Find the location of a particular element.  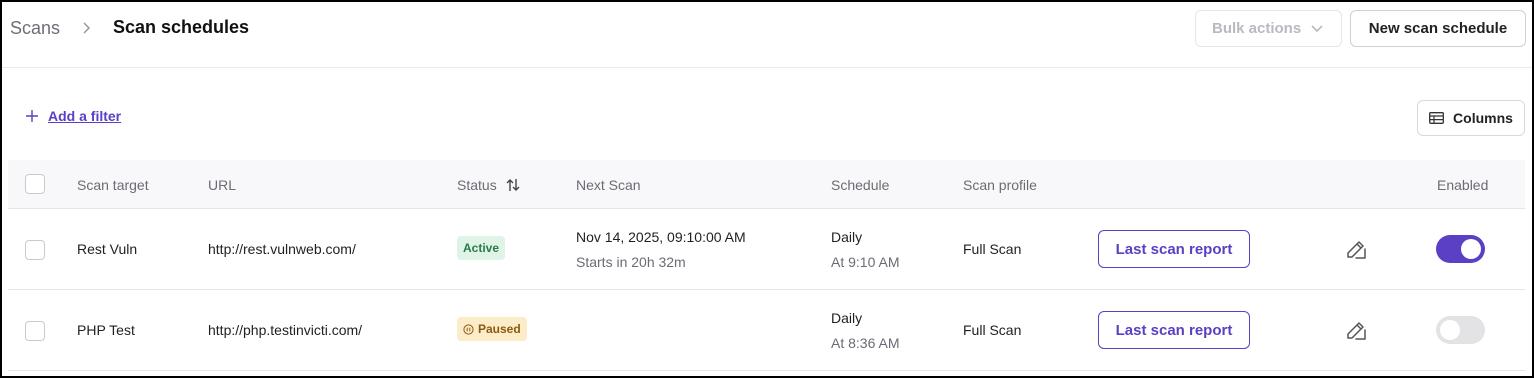

scan-url: http://php.testinvicti.com/ is located at coordinates (285, 330).